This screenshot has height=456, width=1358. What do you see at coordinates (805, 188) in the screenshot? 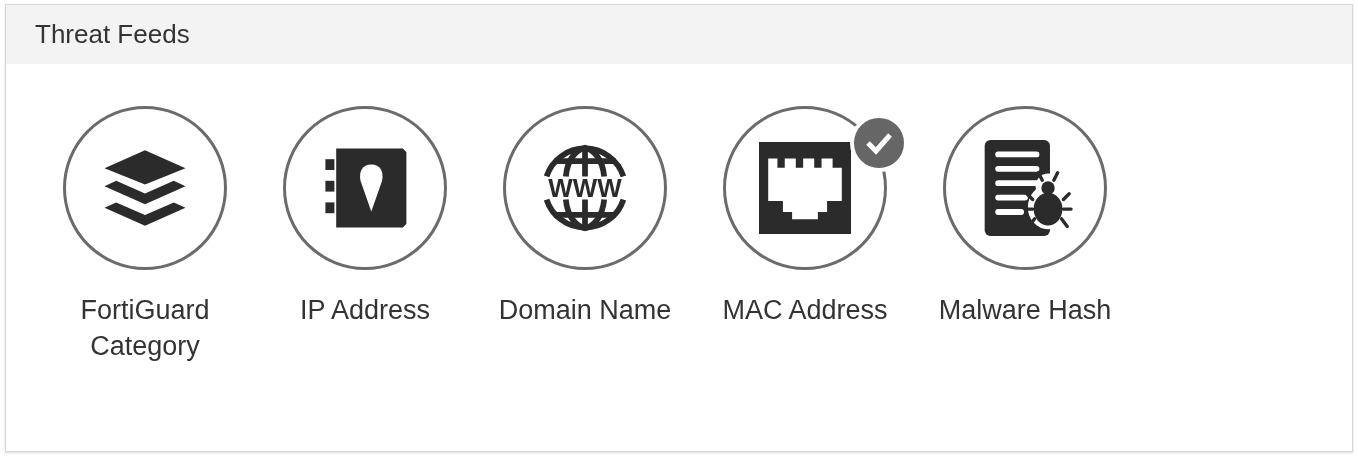
I see `network-port-icon` at bounding box center [805, 188].